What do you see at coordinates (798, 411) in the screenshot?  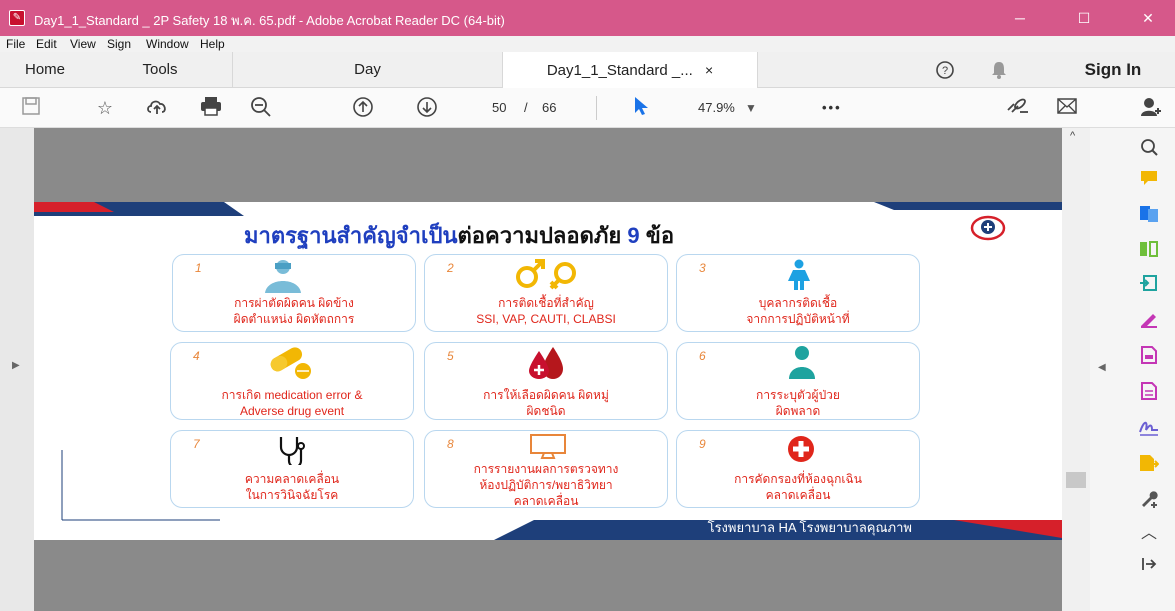 I see `card-line2: ผิดพลาด` at bounding box center [798, 411].